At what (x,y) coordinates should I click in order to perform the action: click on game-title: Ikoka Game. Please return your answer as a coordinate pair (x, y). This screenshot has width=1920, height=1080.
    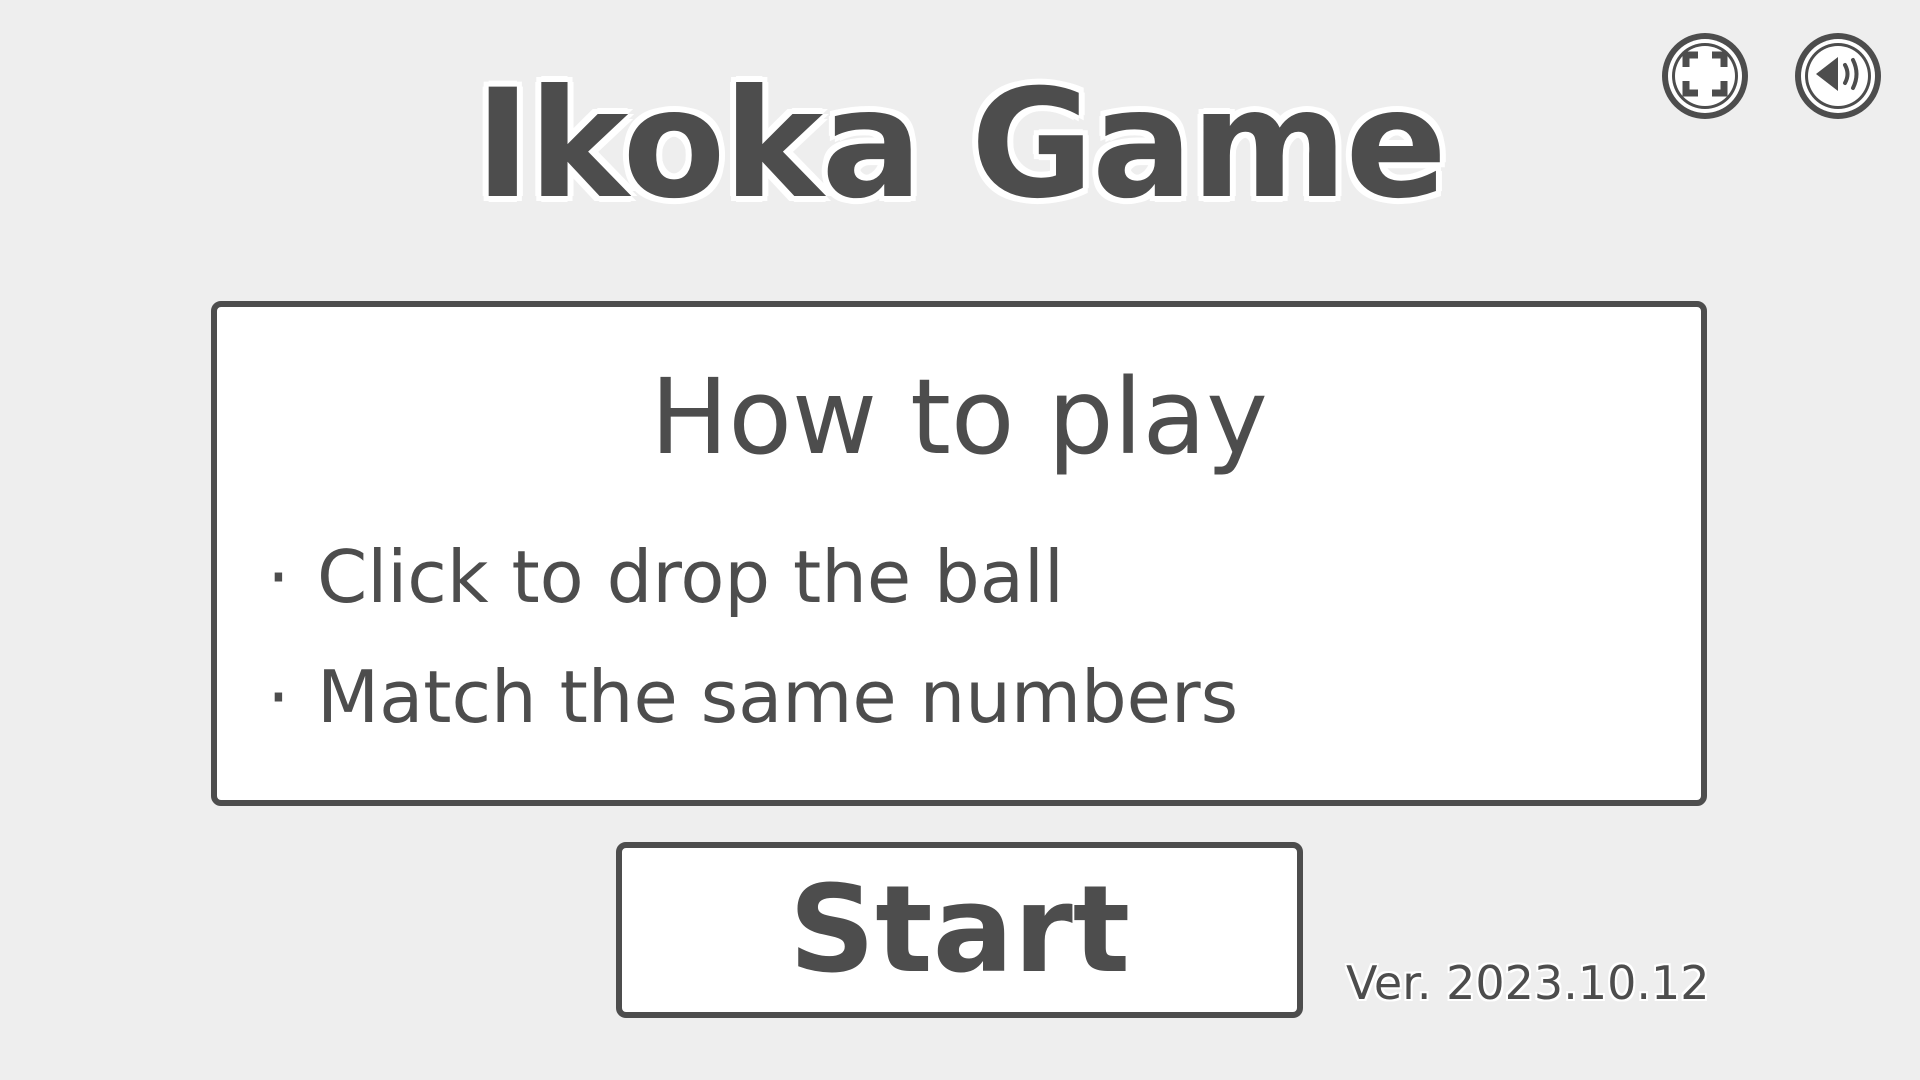
    Looking at the image, I should click on (960, 145).